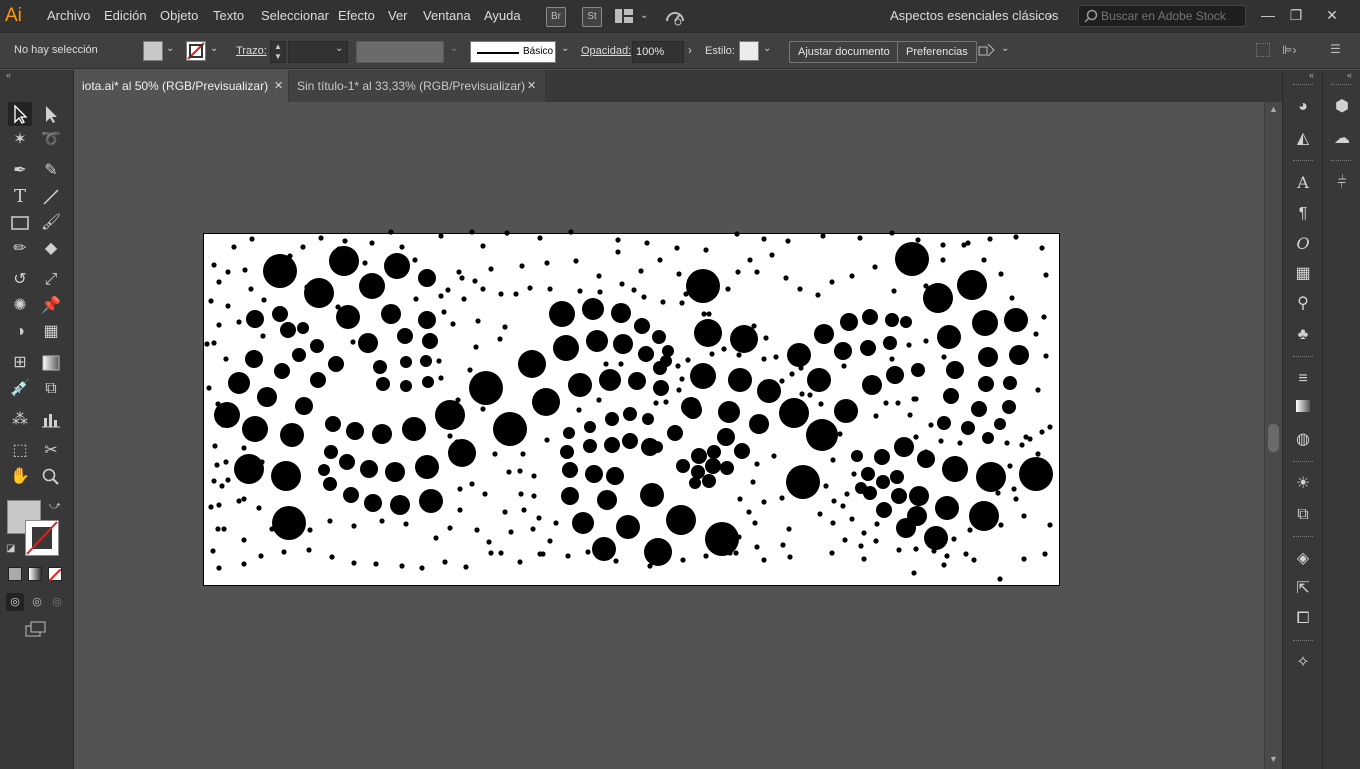  What do you see at coordinates (20, 451) in the screenshot?
I see `artboard-tool-icon: ⬚` at bounding box center [20, 451].